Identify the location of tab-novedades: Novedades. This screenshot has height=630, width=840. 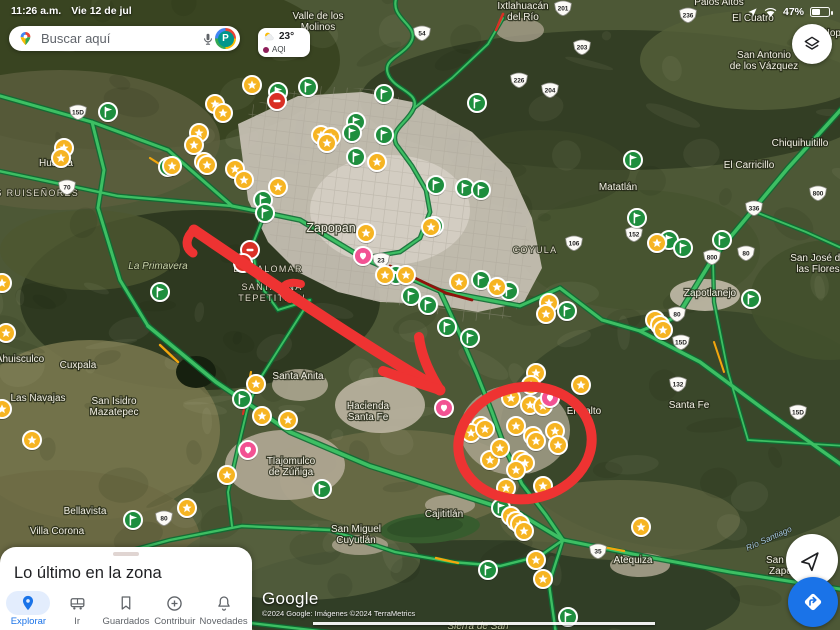
(223, 608).